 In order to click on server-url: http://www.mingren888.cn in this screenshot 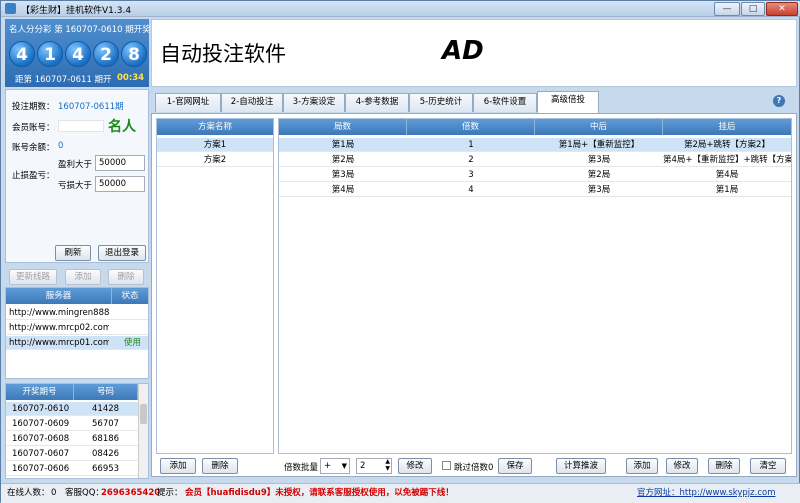, I will do `click(59, 313)`.